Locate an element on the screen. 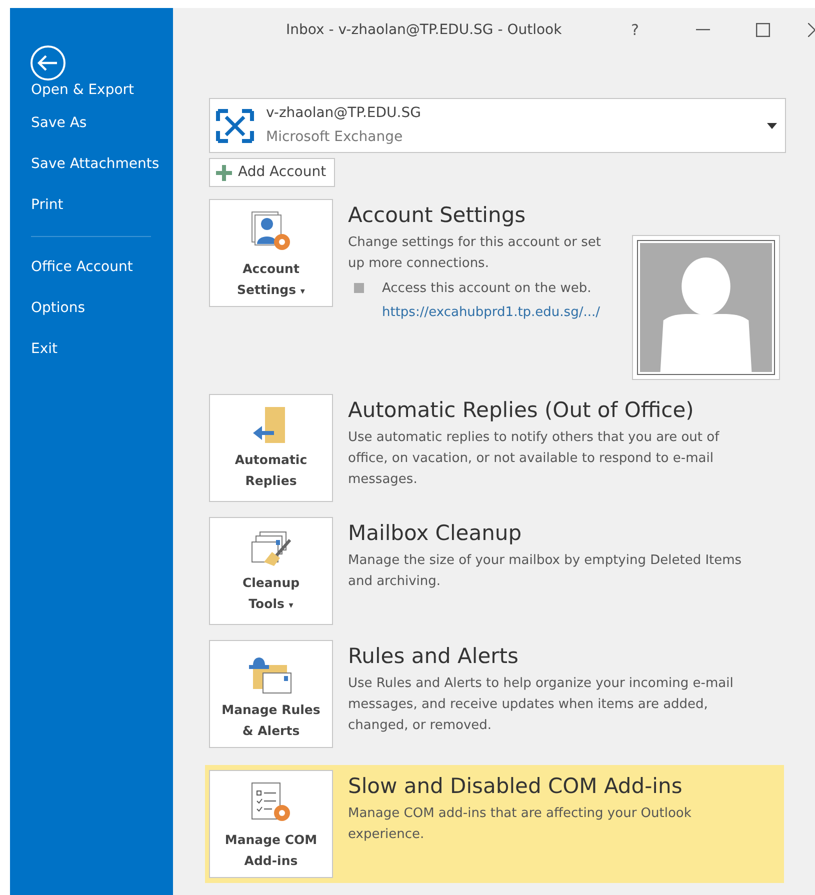 The height and width of the screenshot is (895, 815). back-icon is located at coordinates (48, 63).